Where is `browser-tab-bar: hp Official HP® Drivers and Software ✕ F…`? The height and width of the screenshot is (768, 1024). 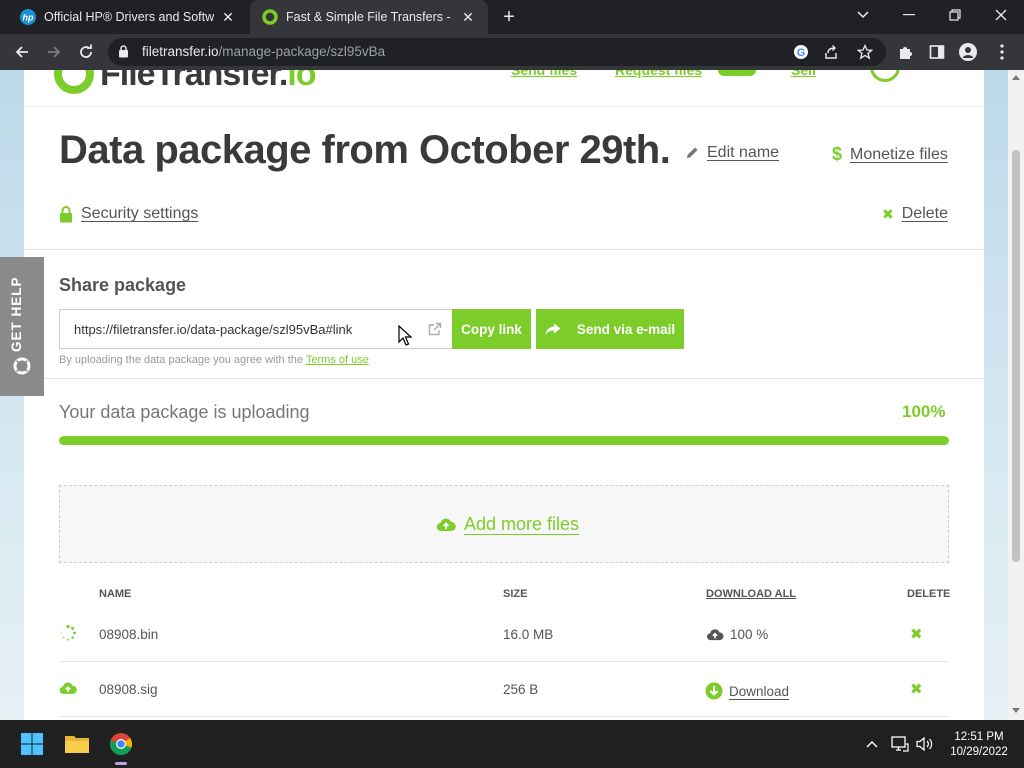
browser-tab-bar: hp Official HP® Drivers and Software ✕ F… is located at coordinates (512, 17).